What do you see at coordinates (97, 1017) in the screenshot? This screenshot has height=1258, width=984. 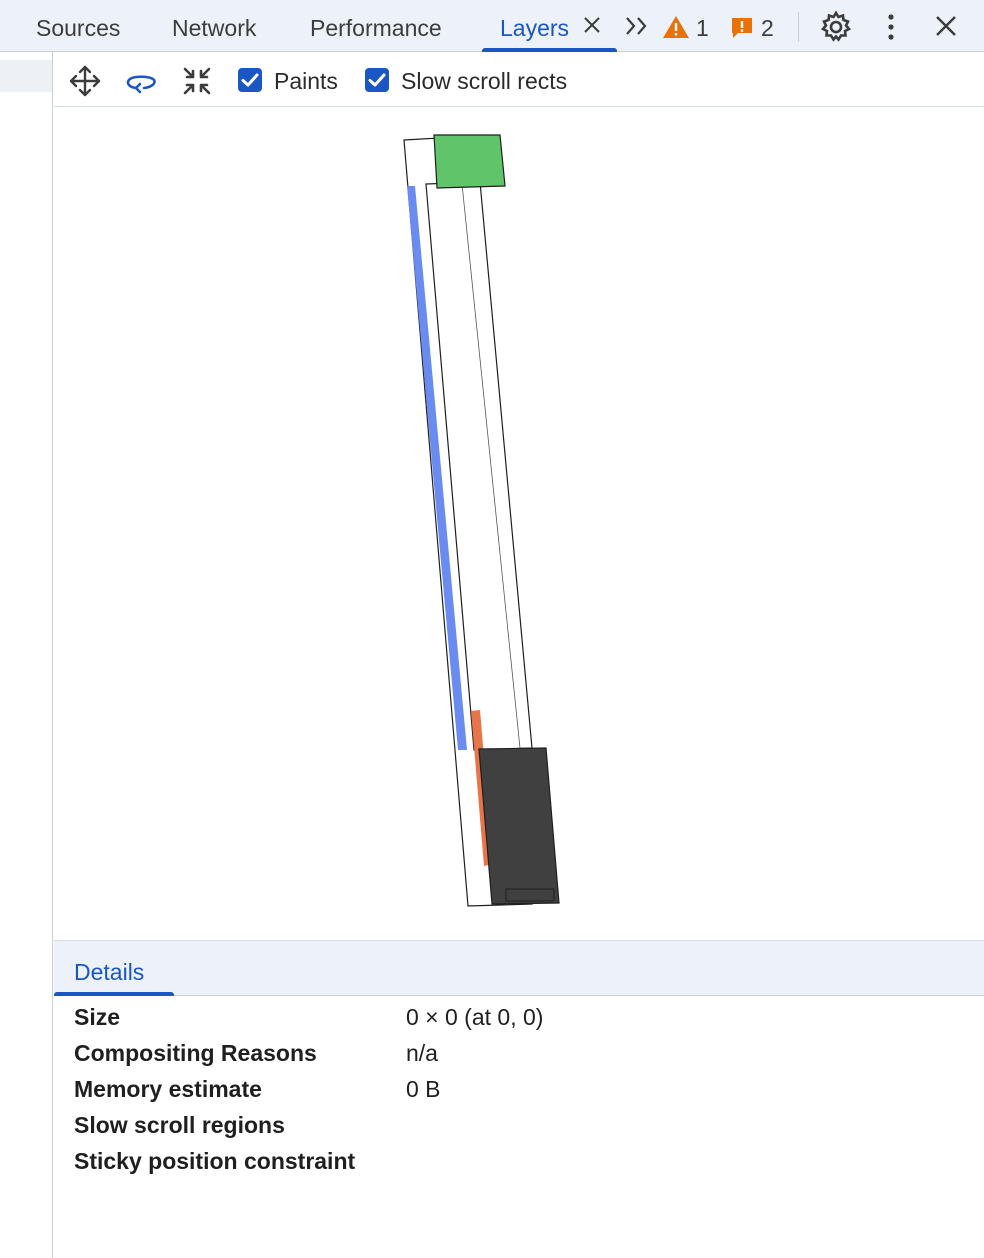 I see `detail-key: Size` at bounding box center [97, 1017].